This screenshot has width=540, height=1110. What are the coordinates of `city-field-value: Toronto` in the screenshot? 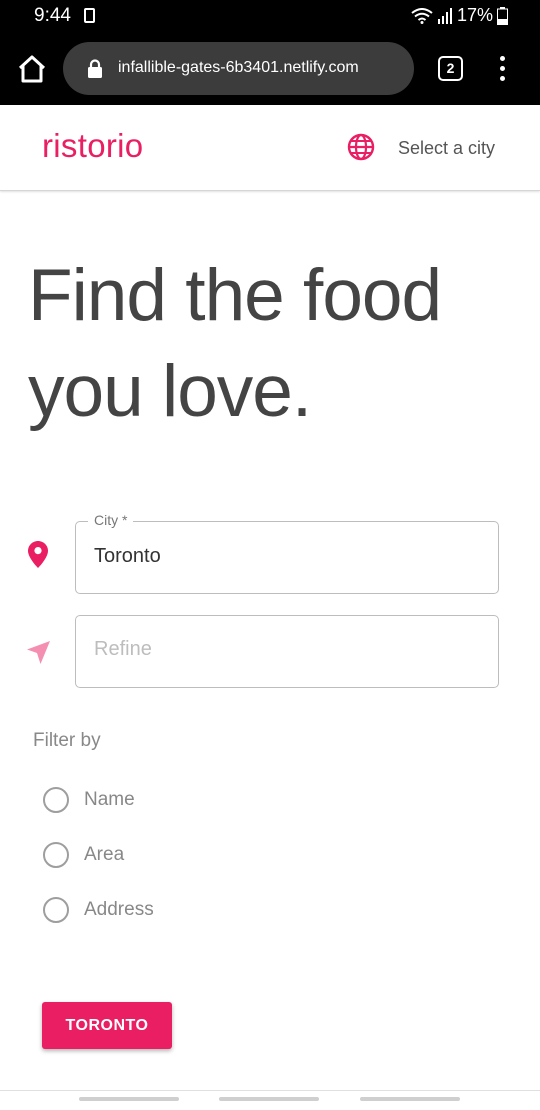 It's located at (127, 556).